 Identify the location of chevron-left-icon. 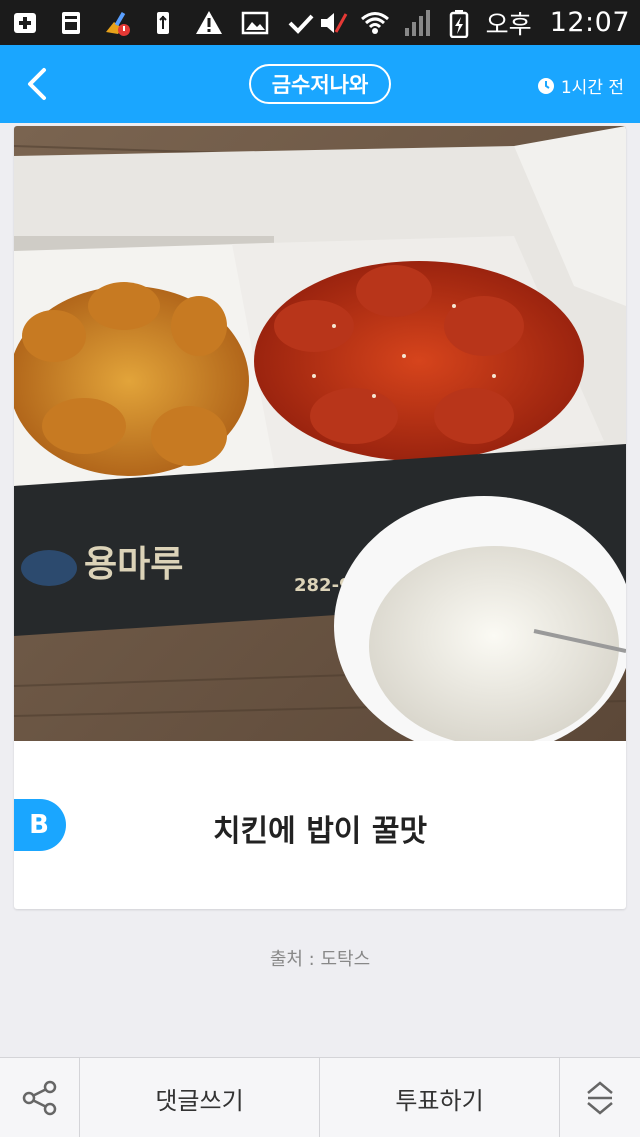
(37, 84).